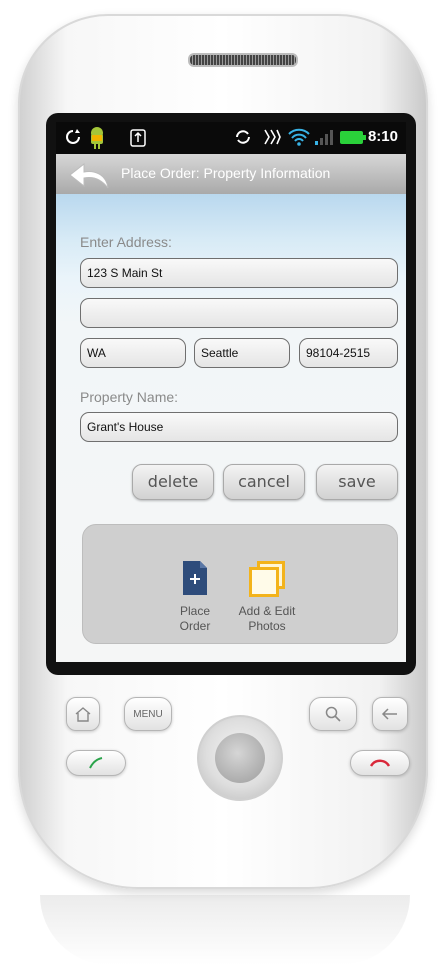  I want to click on back-icon, so click(389, 714).